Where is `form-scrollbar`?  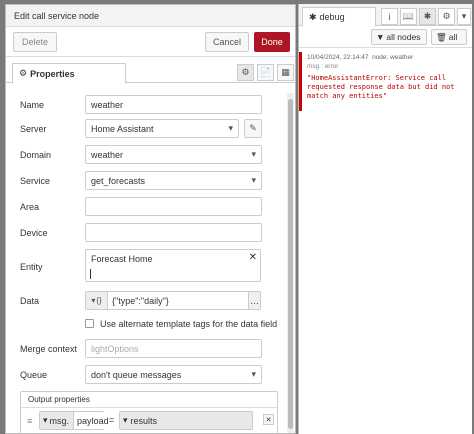 form-scrollbar is located at coordinates (290, 263).